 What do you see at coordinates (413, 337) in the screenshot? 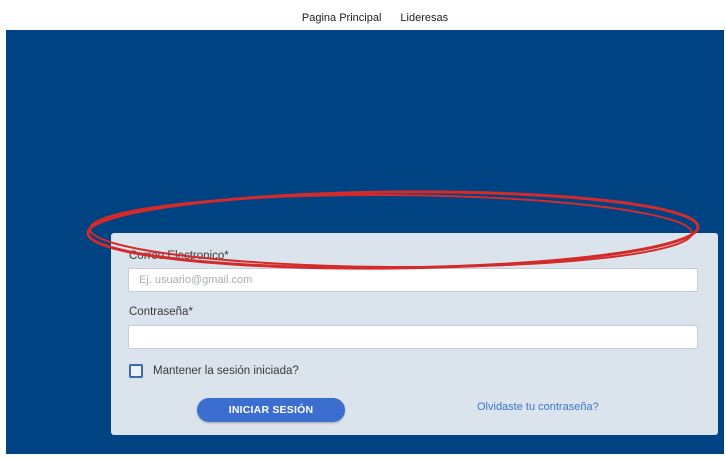
I see `password-field` at bounding box center [413, 337].